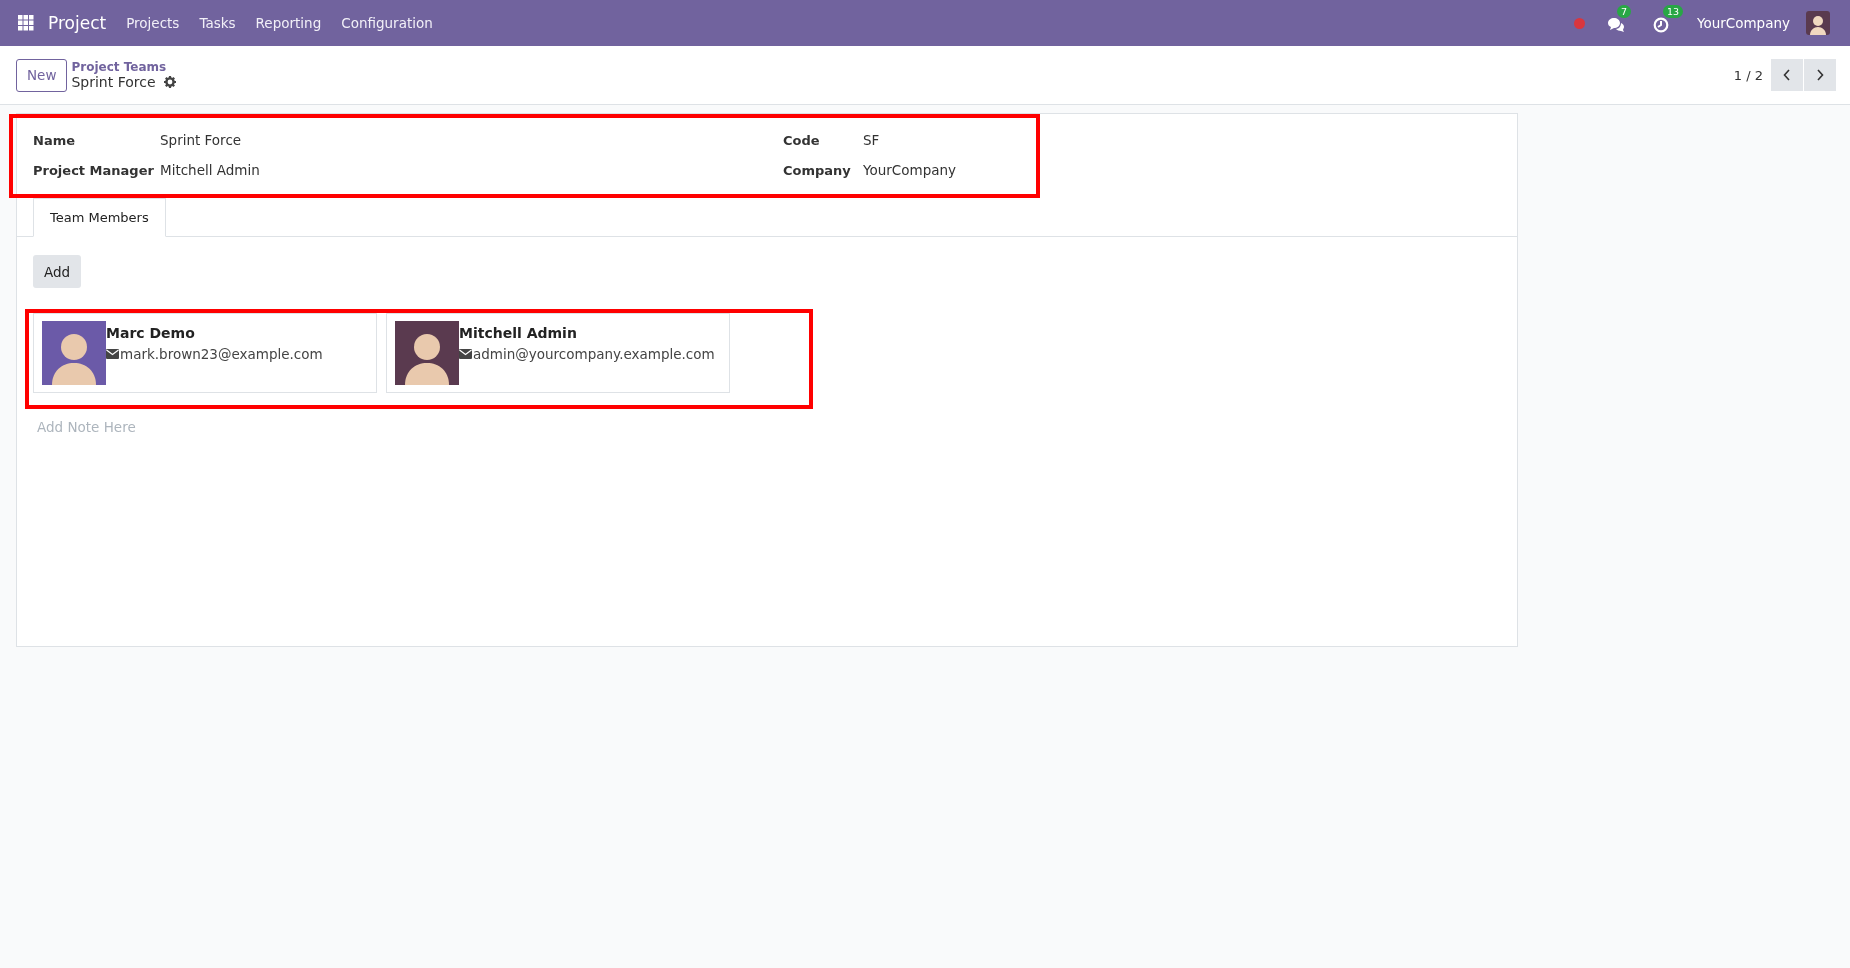  I want to click on member-card: Marc Demo mark.brown23@example.com, so click(205, 353).